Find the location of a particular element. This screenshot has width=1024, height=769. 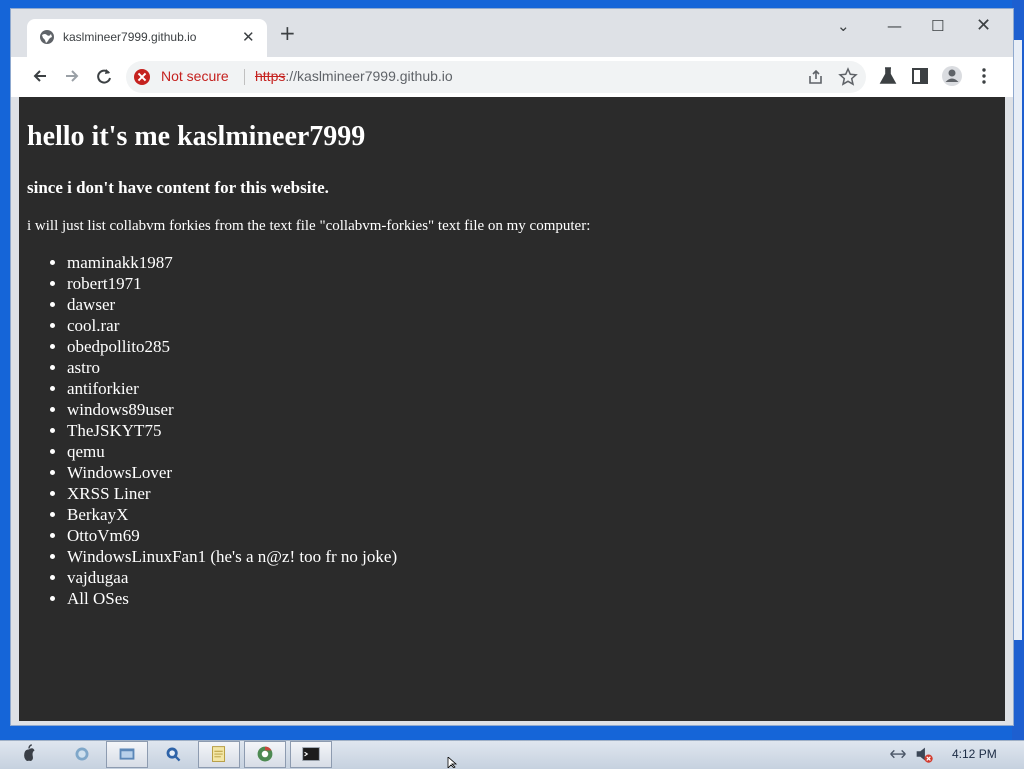

list-item: cool.rar is located at coordinates (232, 325).